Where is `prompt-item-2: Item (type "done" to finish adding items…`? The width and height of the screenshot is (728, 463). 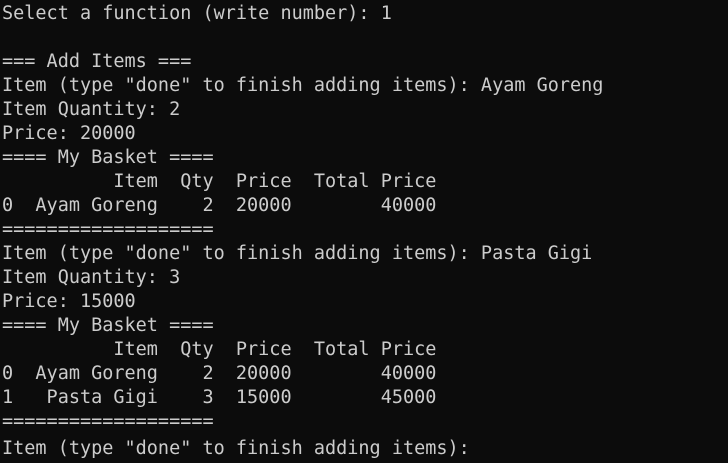
prompt-item-2: Item (type "done" to finish adding items… is located at coordinates (297, 253).